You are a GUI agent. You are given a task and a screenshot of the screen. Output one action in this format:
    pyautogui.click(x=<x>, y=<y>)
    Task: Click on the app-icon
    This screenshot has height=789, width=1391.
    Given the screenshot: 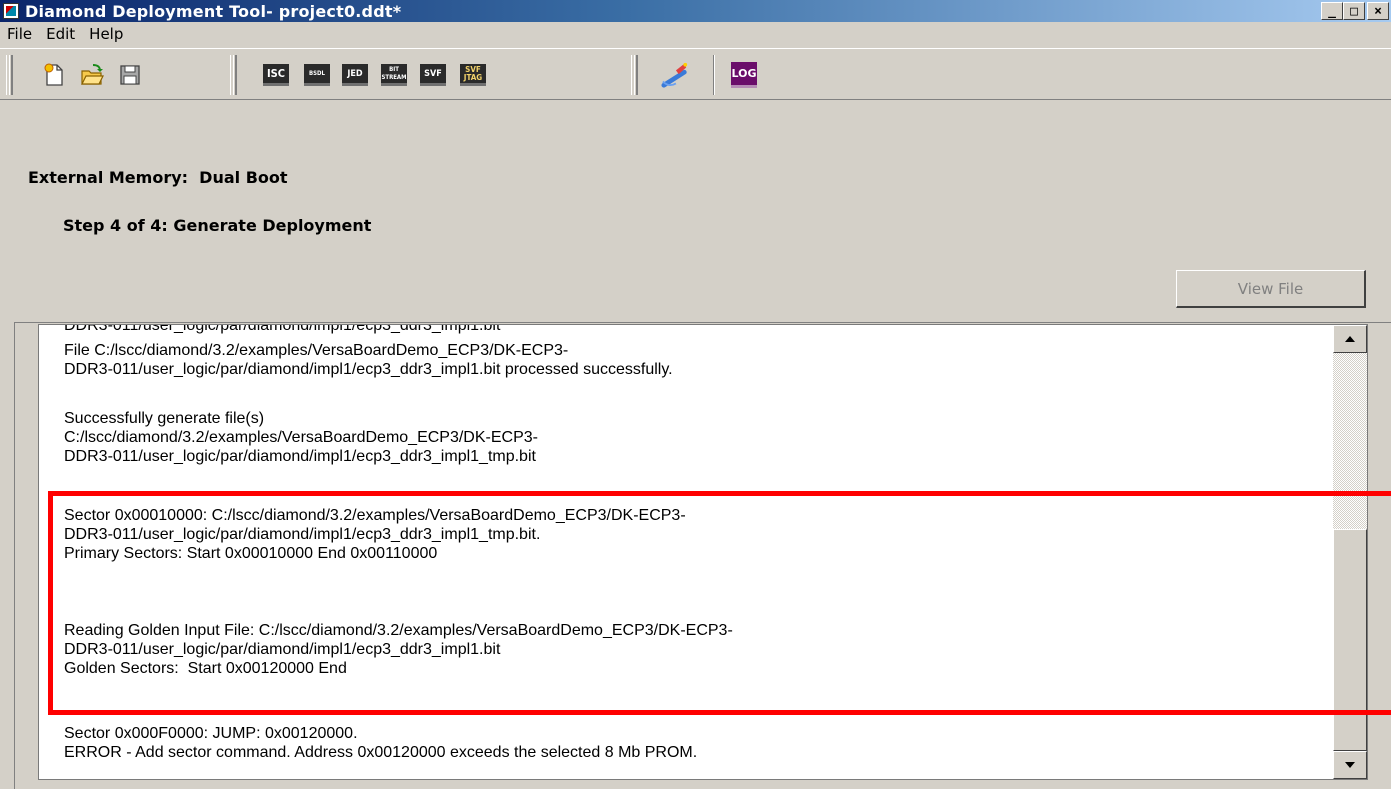 What is the action you would take?
    pyautogui.click(x=11, y=11)
    